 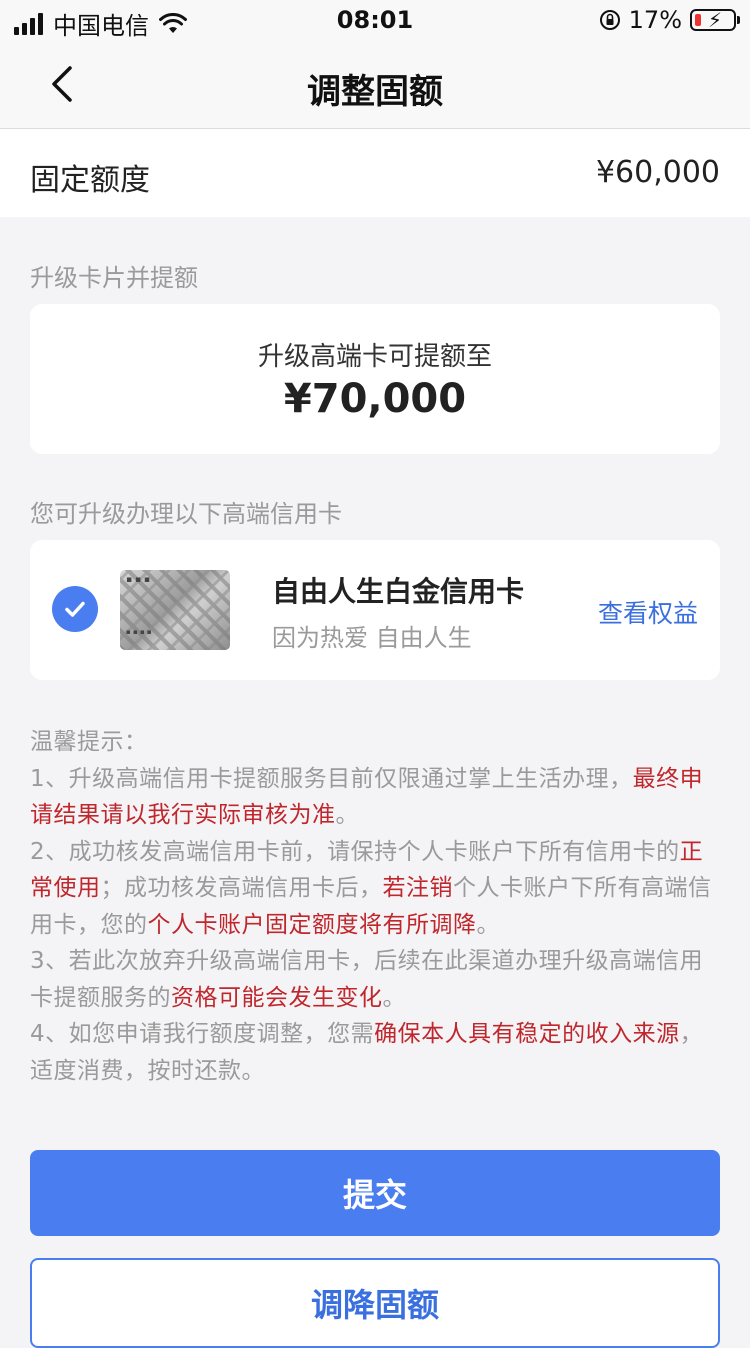 I want to click on status-bar: 中国电信 08:01 17% ⚡, so click(x=375, y=21).